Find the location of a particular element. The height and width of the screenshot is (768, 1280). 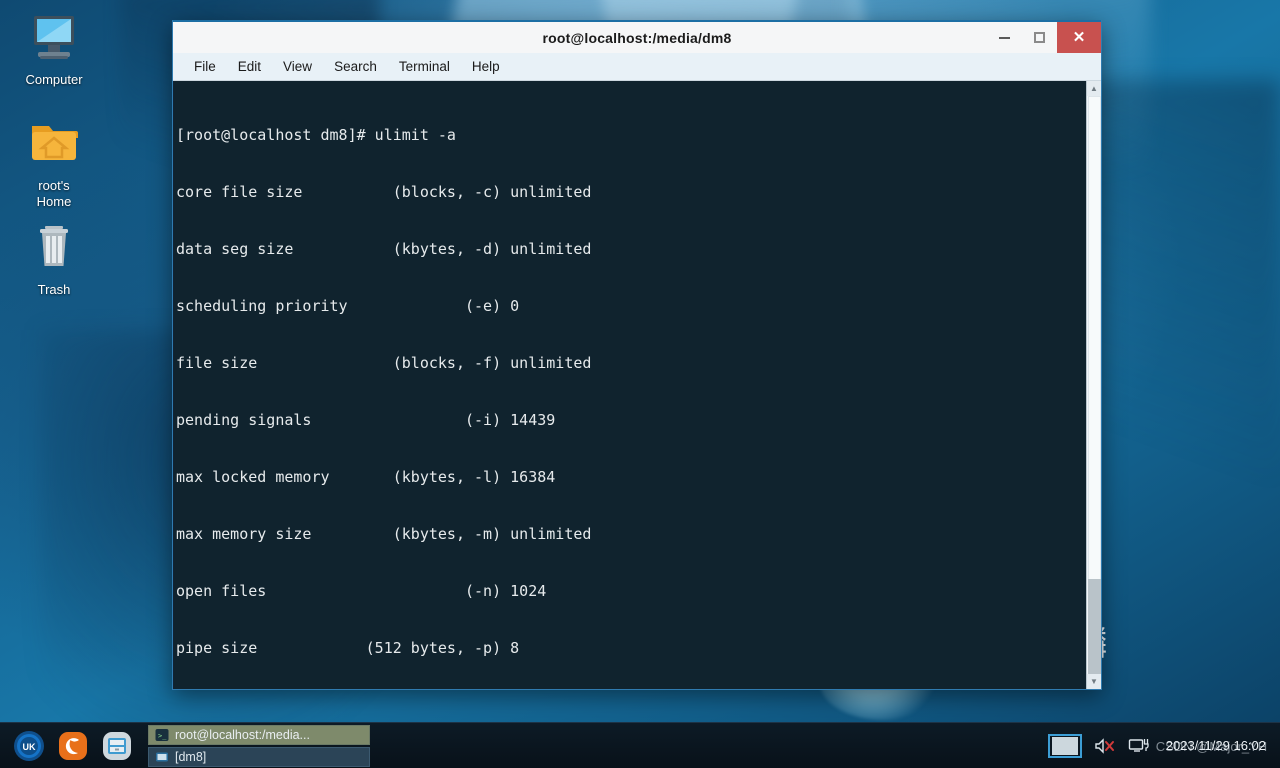

desktop-icon-roots-home: root's Home is located at coordinates (54, 164).